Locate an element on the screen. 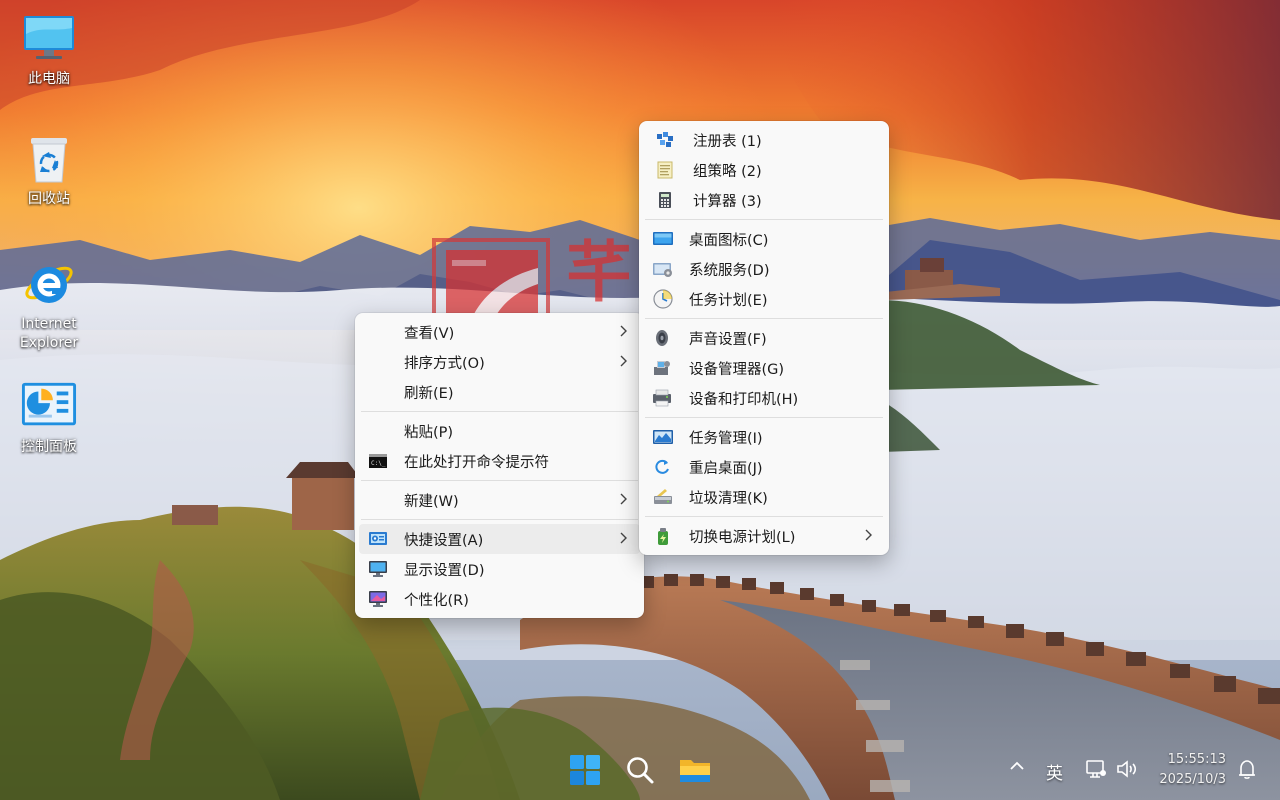  submenu-item-registry: 注册表 (1) is located at coordinates (764, 140).